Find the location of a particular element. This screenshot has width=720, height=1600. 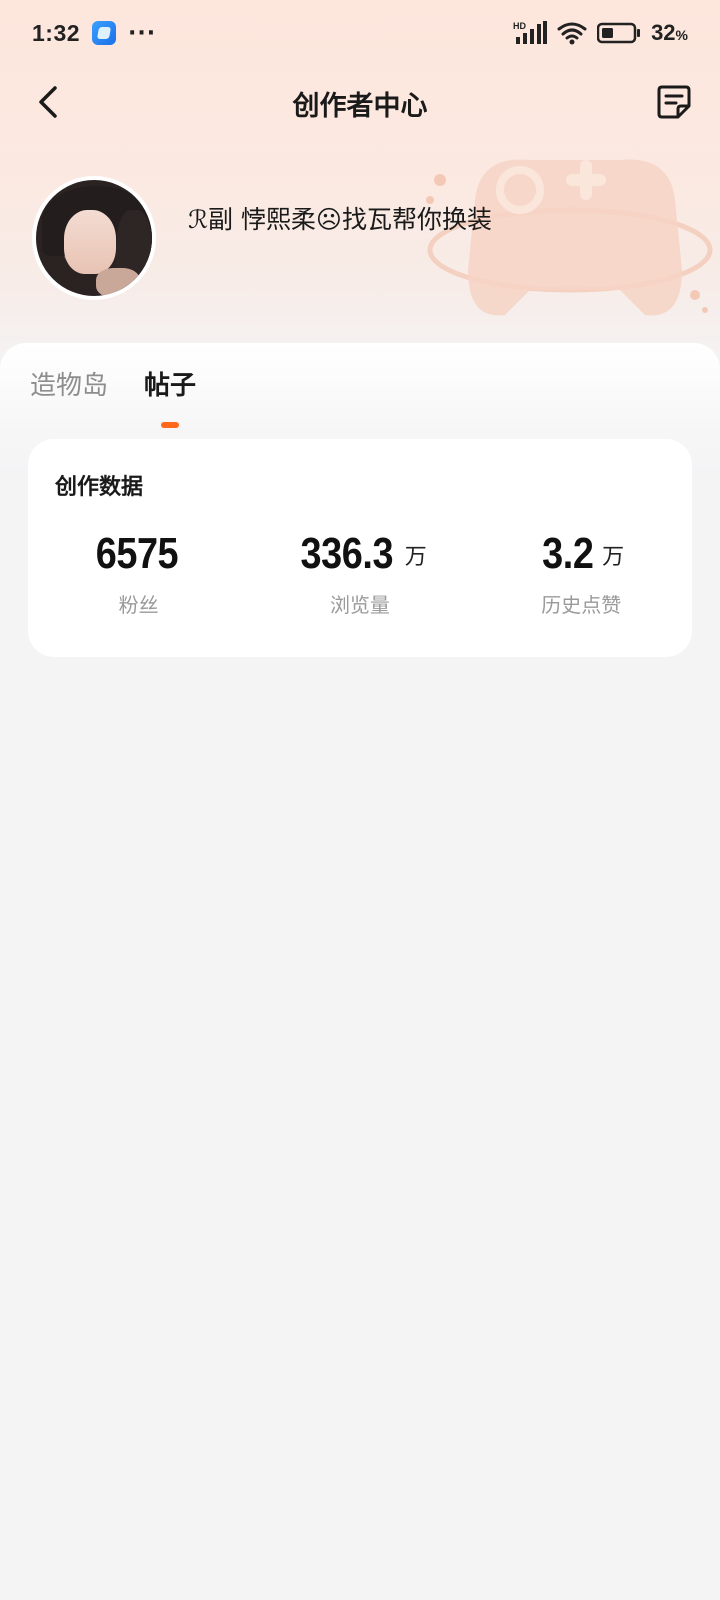

stat-followers: 6575 粉丝 is located at coordinates (138, 572).